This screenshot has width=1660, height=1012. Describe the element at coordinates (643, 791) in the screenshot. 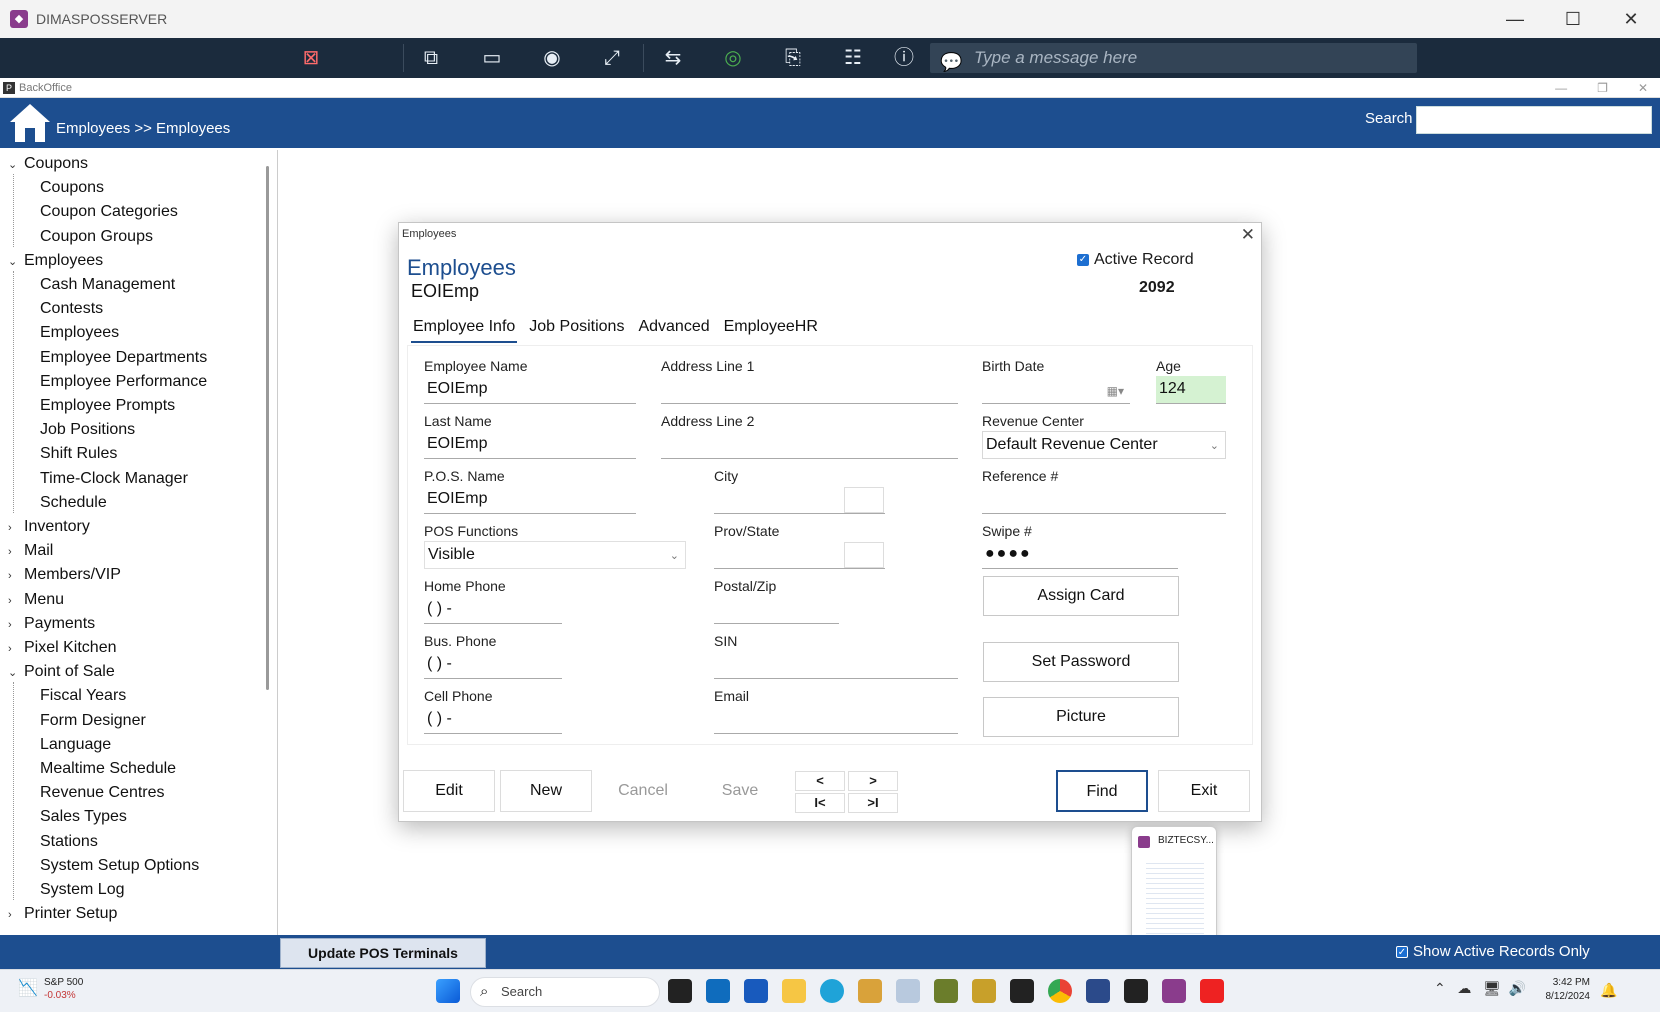

I see `cancel-button: Cancel` at that location.